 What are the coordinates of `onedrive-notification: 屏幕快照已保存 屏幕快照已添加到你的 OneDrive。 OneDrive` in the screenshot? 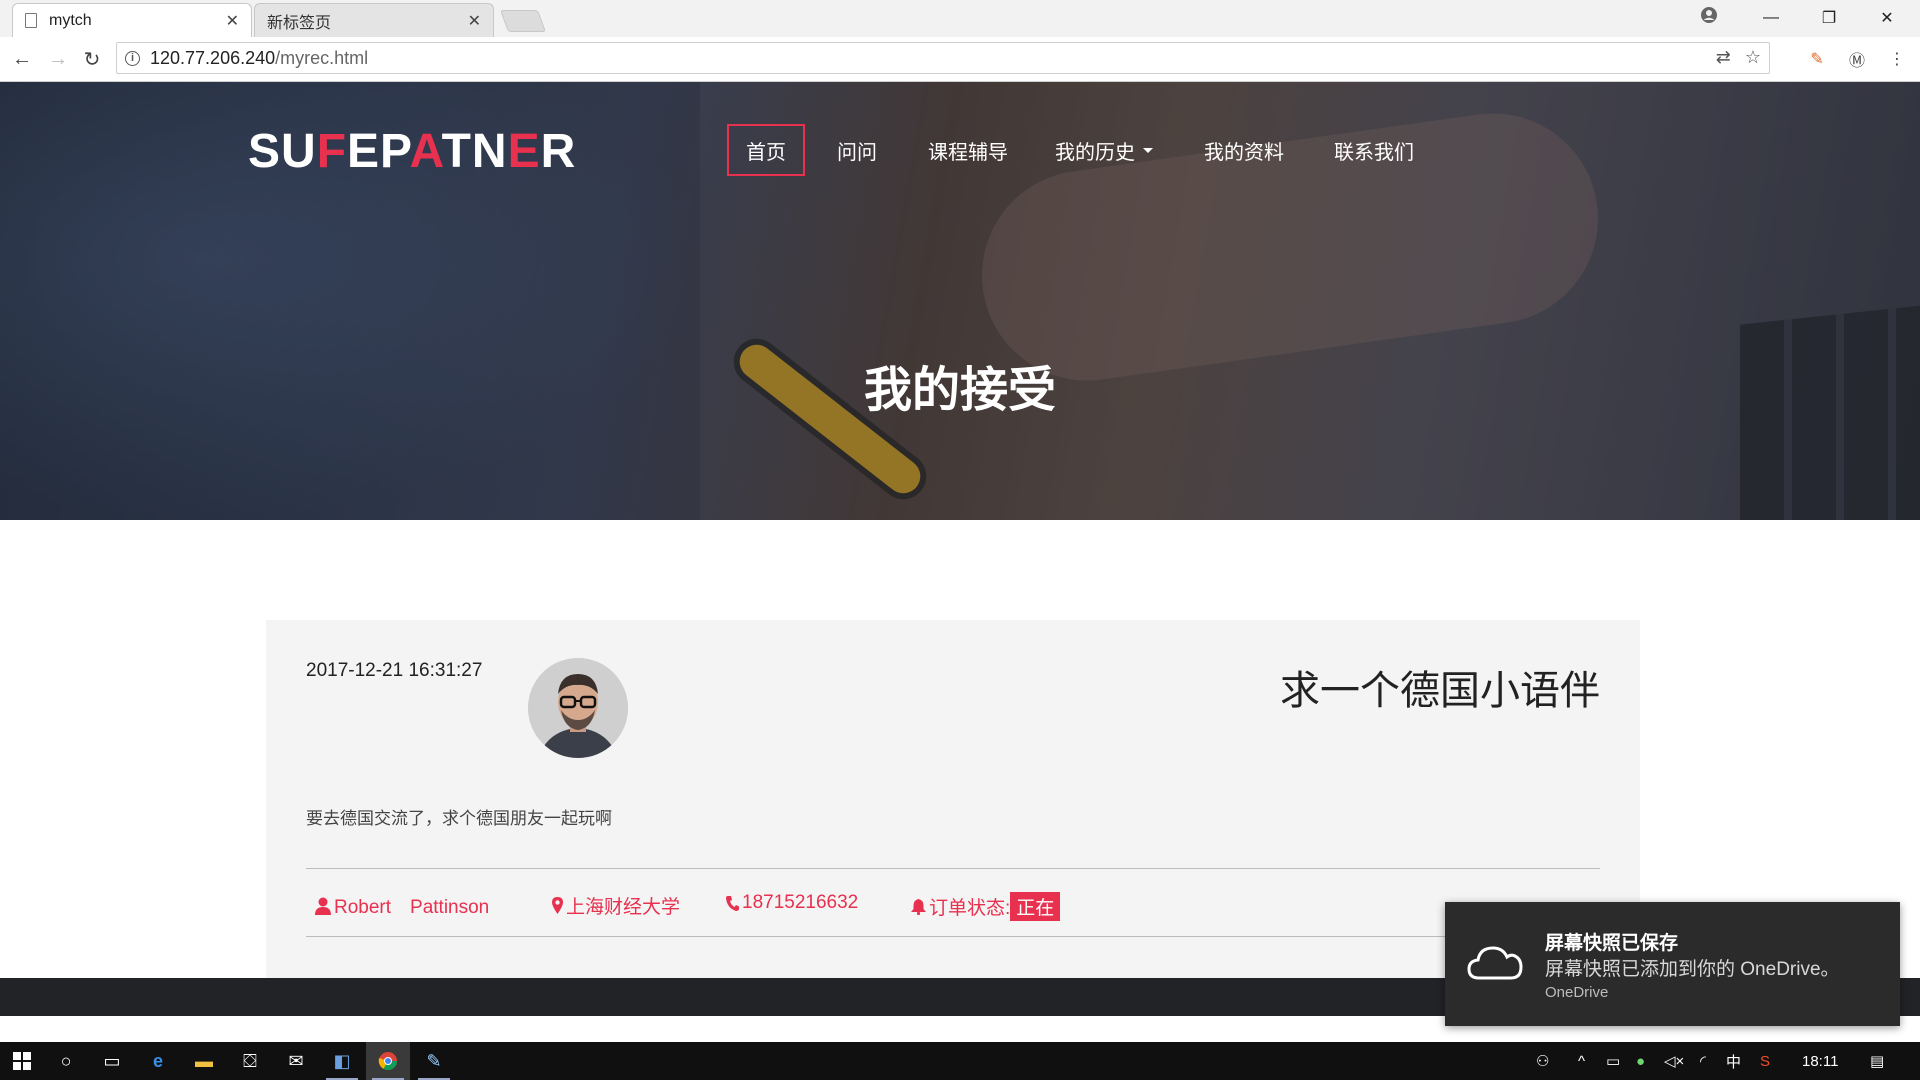 It's located at (1672, 964).